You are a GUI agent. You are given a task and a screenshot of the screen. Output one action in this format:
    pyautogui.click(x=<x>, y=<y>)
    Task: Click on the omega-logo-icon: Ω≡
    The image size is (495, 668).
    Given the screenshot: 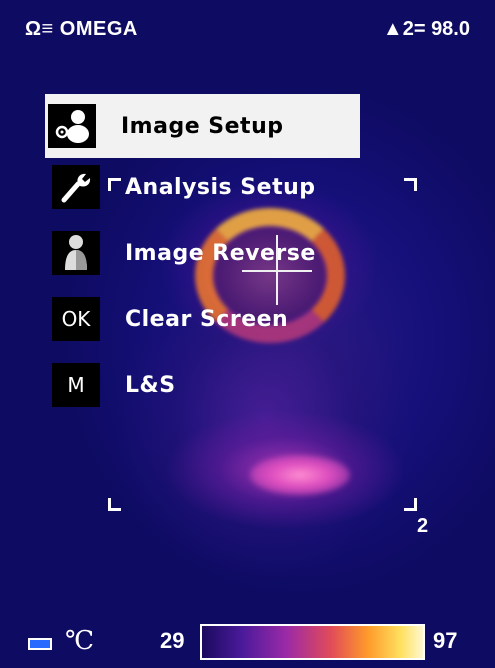 What is the action you would take?
    pyautogui.click(x=39, y=29)
    